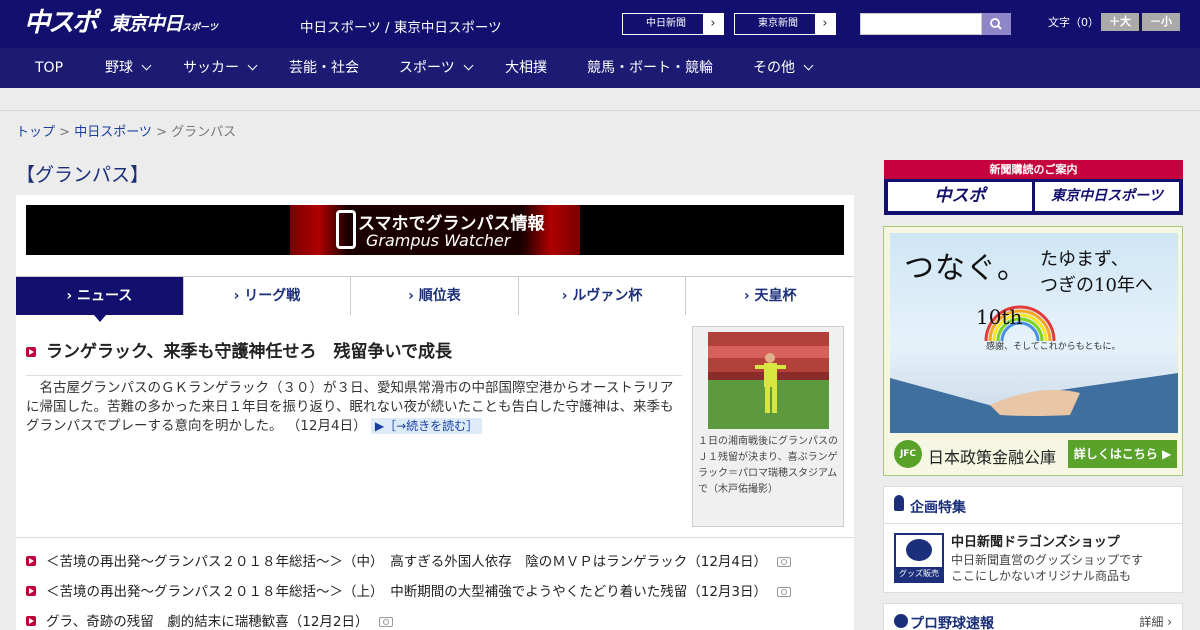 This screenshot has height=630, width=1200. Describe the element at coordinates (1033, 187) in the screenshot. I see `subscription-box: 新聞購読のご案内 中スポ 東京中日スポーツ` at that location.